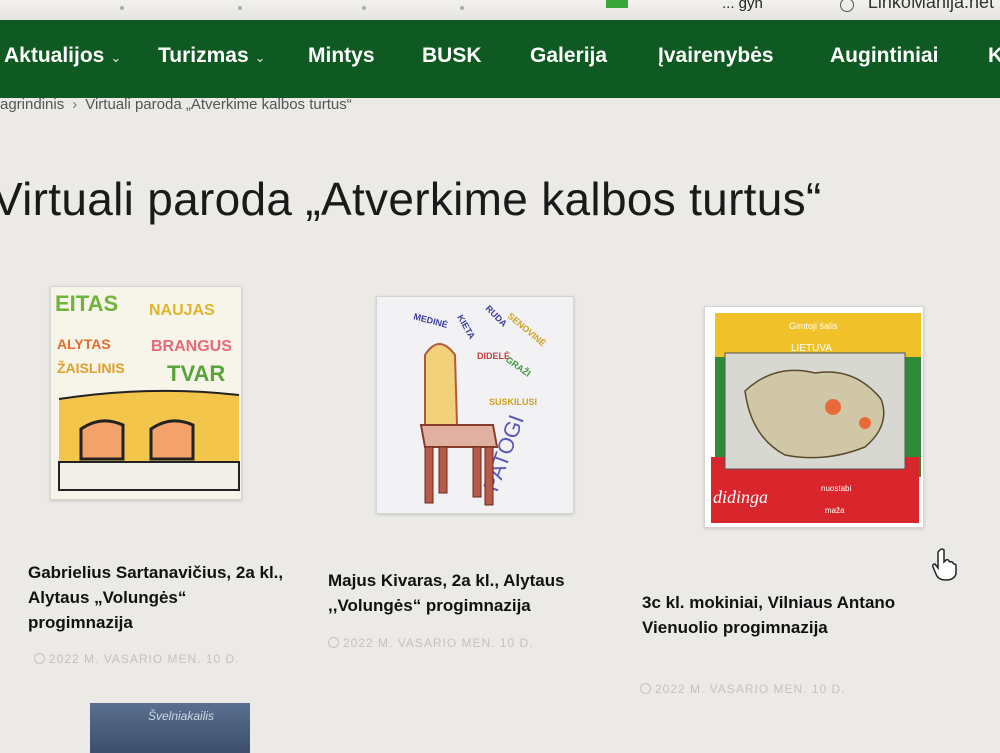 The width and height of the screenshot is (1000, 753). I want to click on flag-icon, so click(617, 4).